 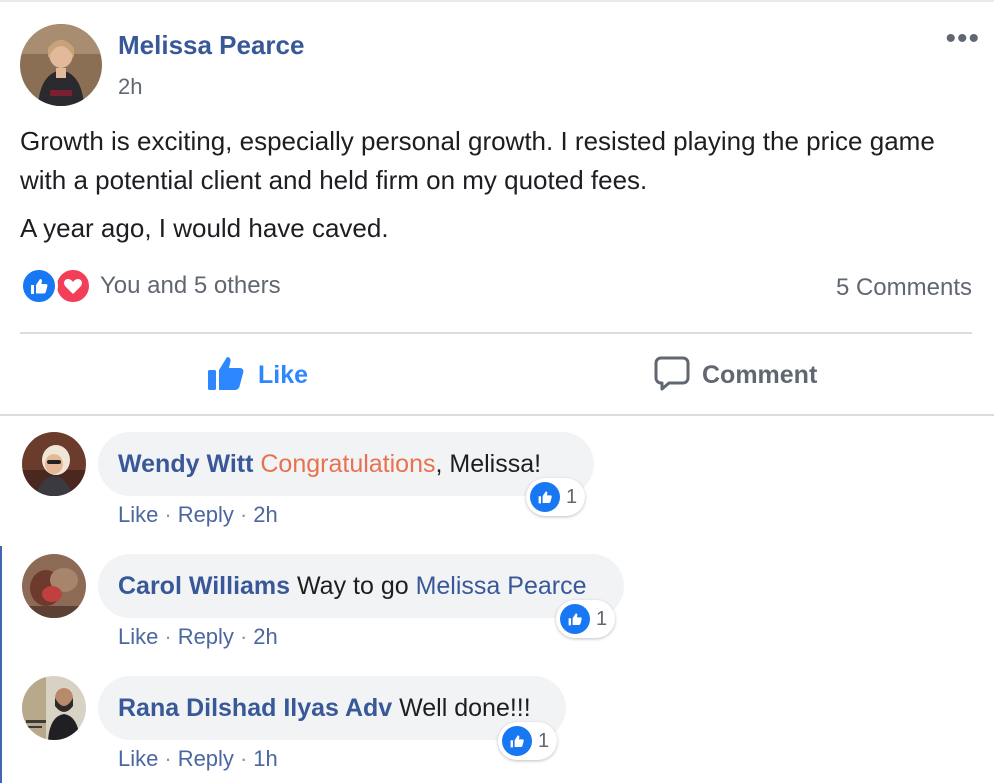 I want to click on comment-bubble: Rana Dilshad Ilyas Adv Well done!!!, so click(x=332, y=708).